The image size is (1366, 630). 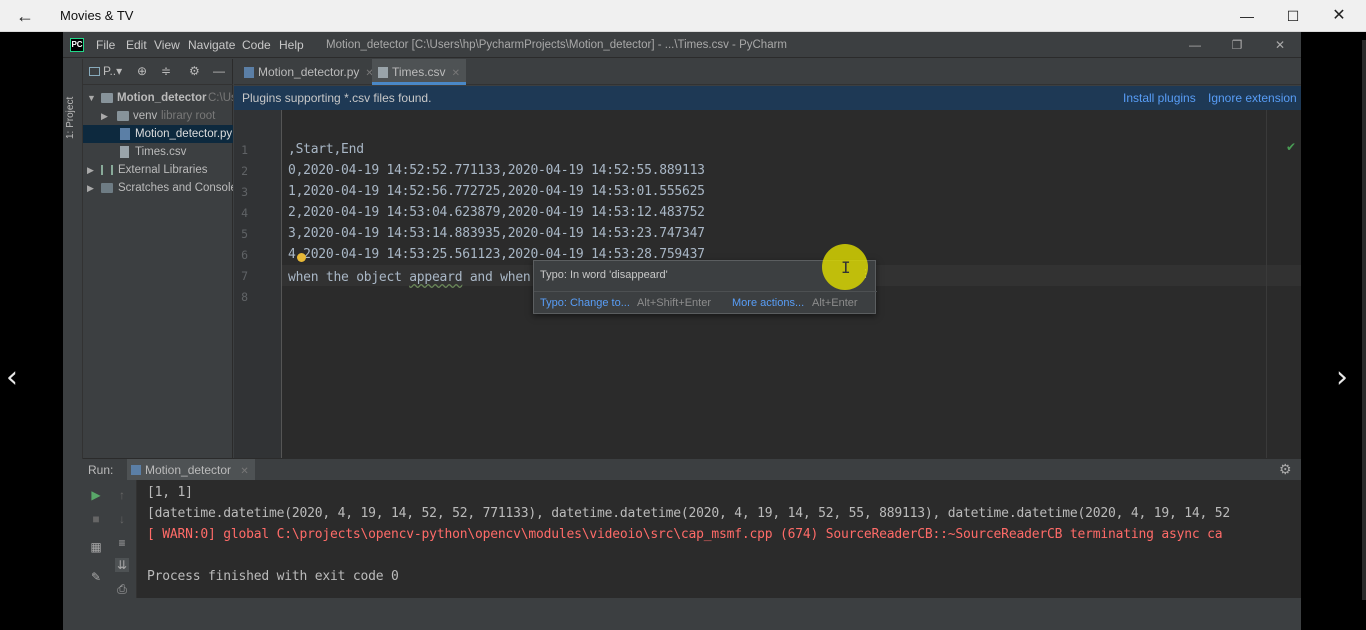 I want to click on tree-item-label: Motion_detector, so click(x=162, y=98).